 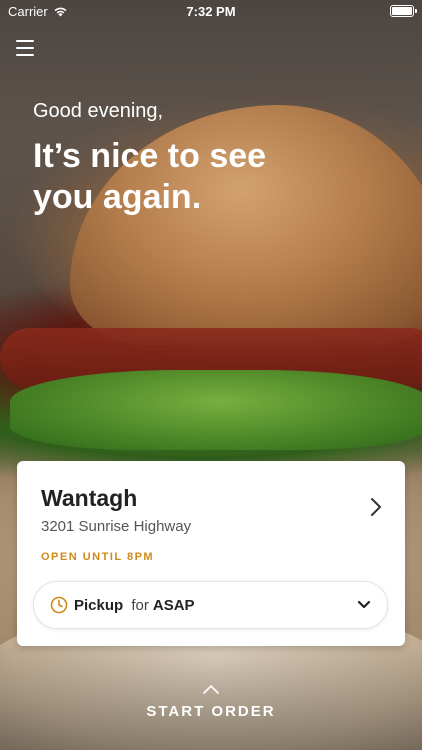 I want to click on battery-icon, so click(x=403, y=11).